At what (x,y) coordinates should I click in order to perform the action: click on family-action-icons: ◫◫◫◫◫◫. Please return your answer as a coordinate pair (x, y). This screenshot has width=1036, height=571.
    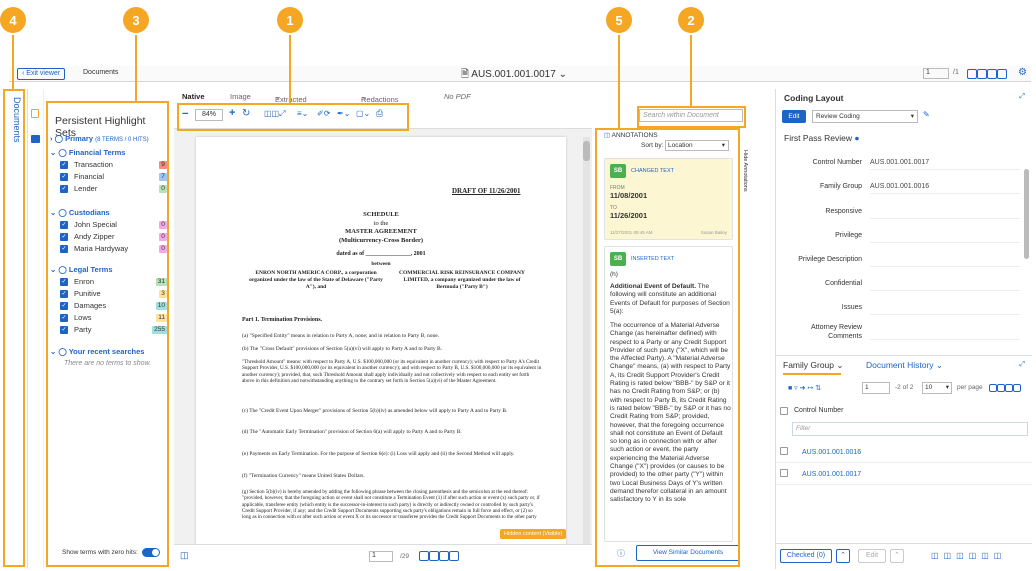
    Looking at the image, I should click on (968, 555).